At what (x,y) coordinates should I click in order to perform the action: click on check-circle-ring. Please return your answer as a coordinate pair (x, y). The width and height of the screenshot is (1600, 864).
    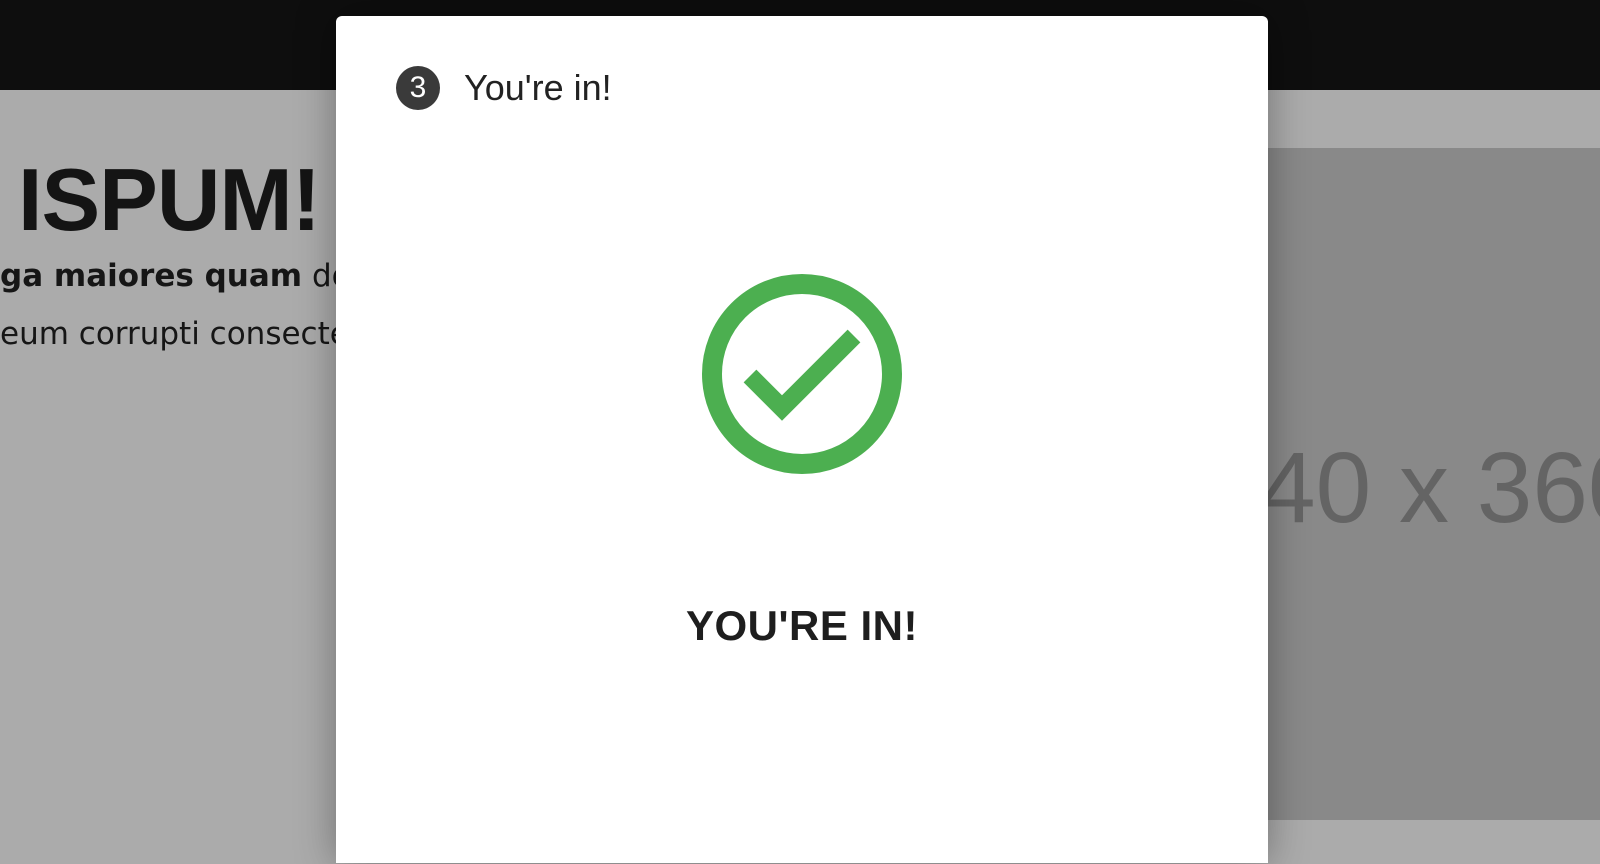
    Looking at the image, I should click on (802, 374).